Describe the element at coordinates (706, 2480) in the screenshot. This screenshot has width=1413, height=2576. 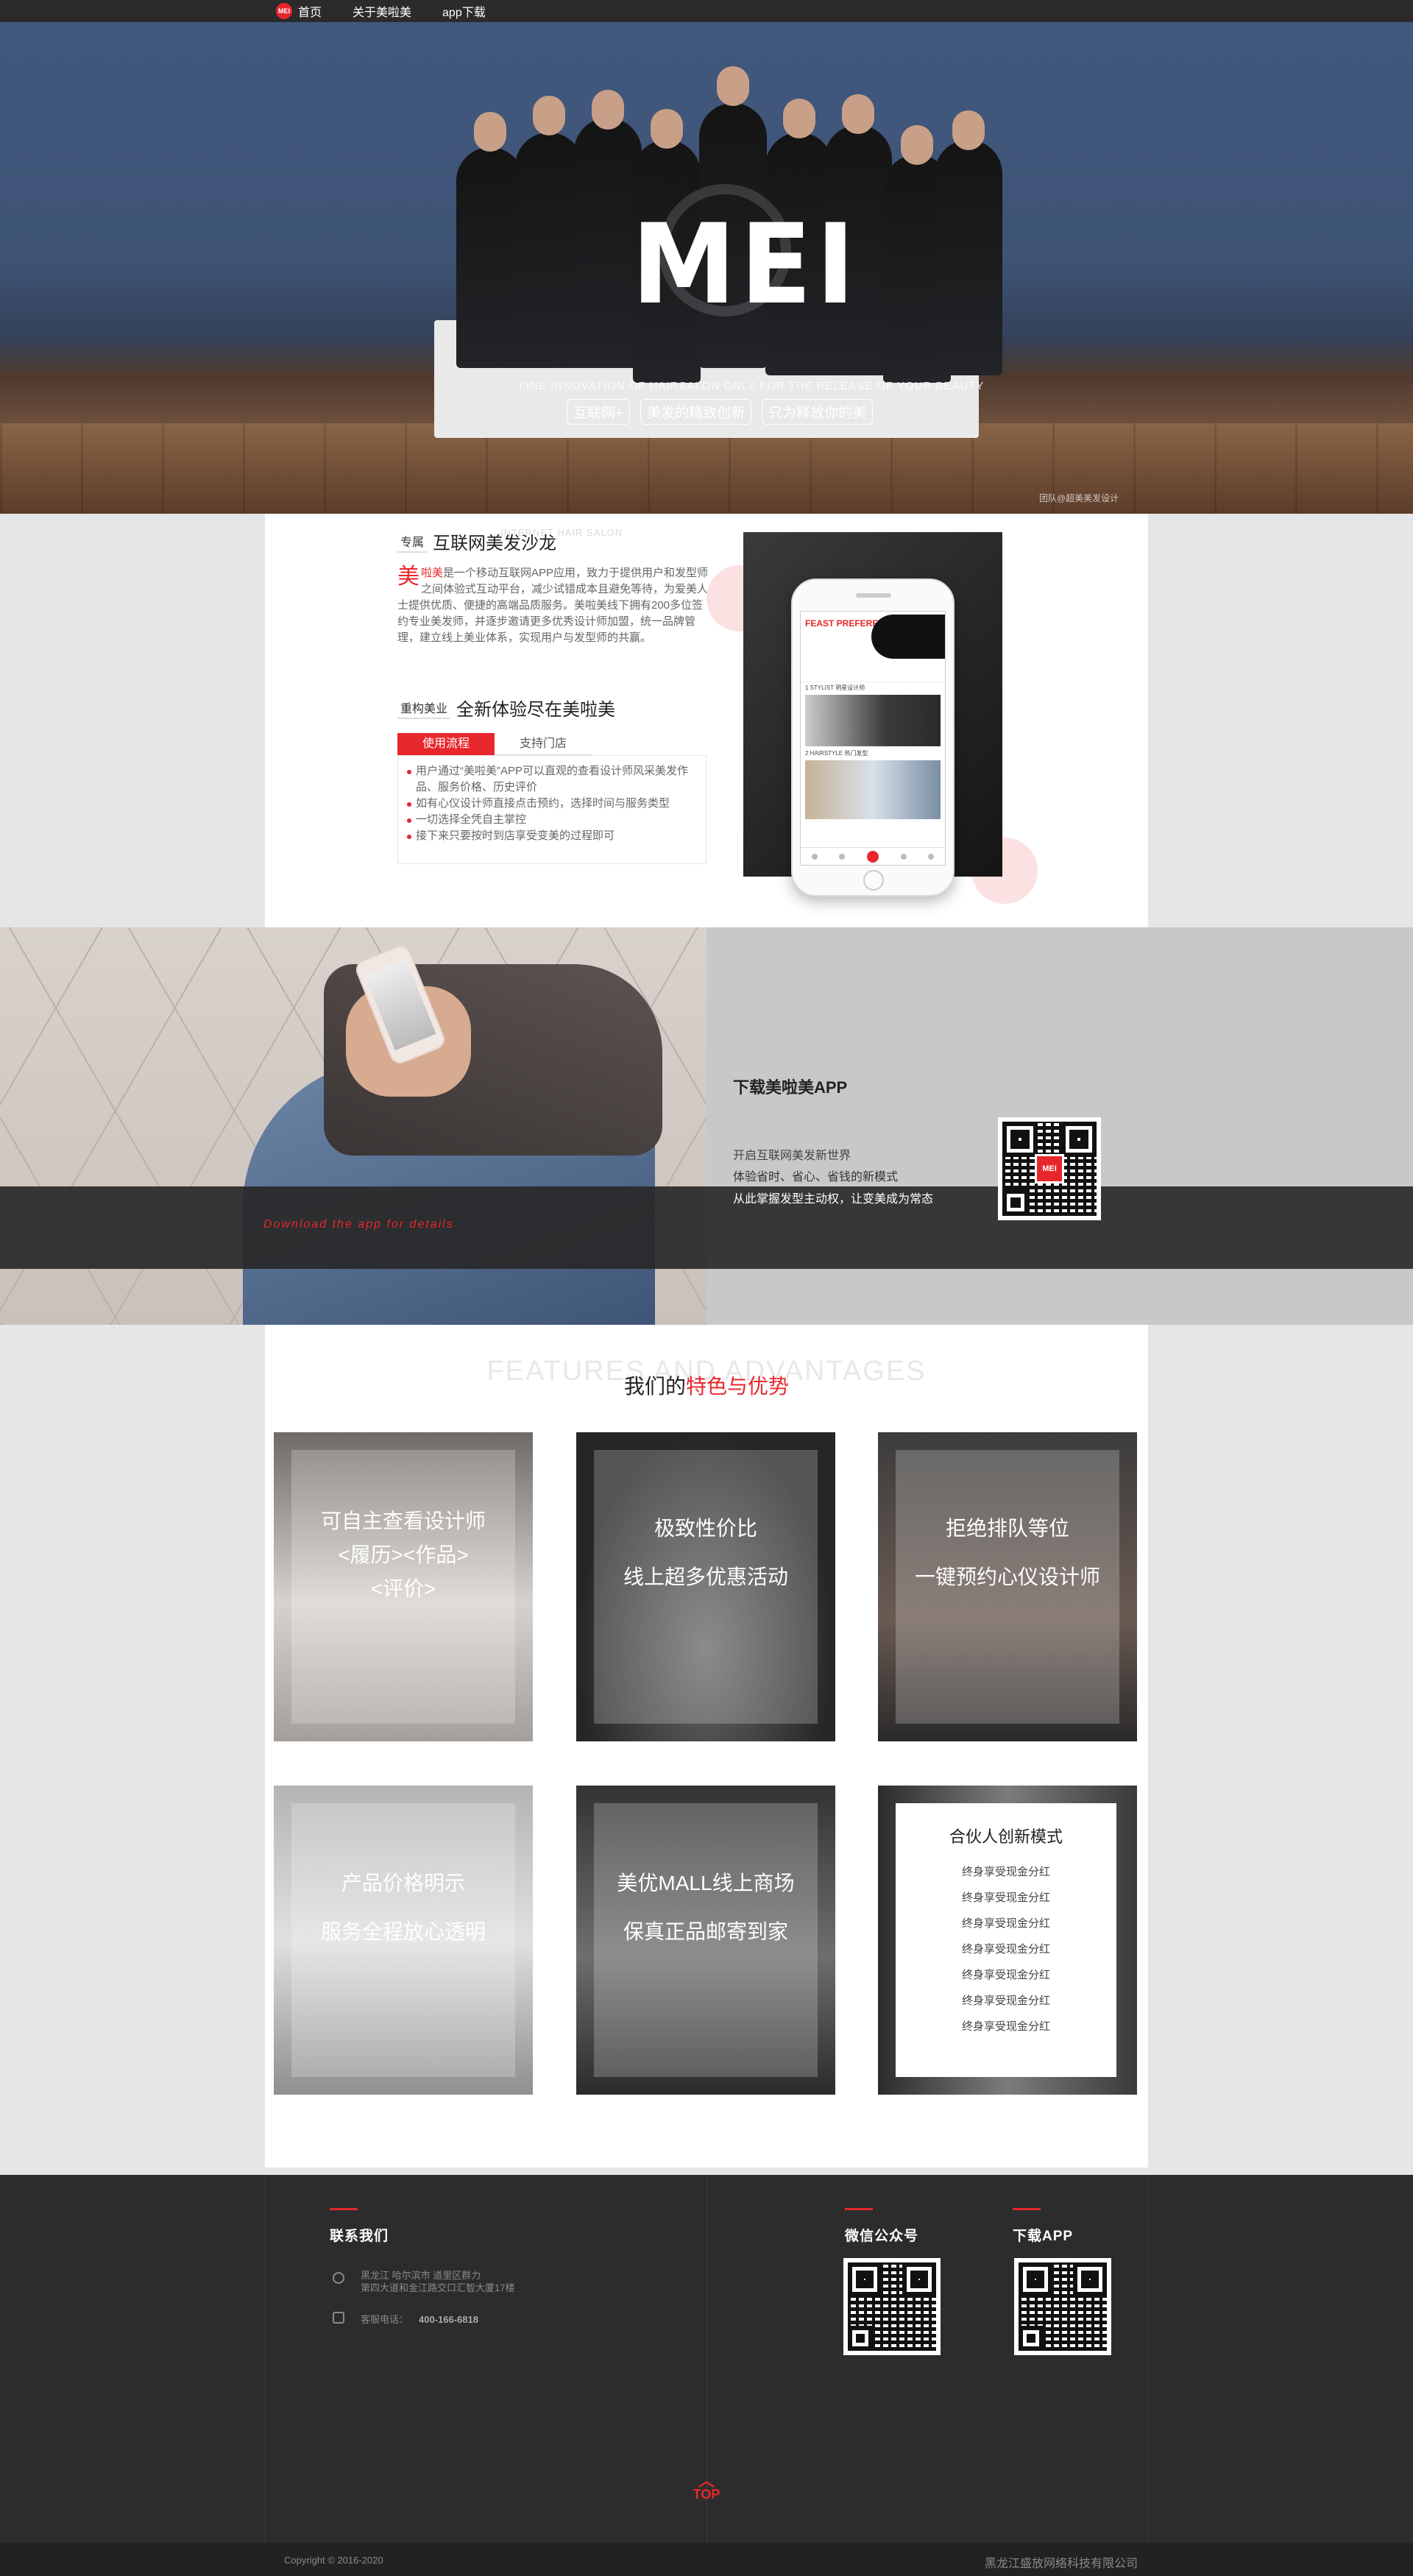
I see `chevron-up-icon: ︿` at that location.